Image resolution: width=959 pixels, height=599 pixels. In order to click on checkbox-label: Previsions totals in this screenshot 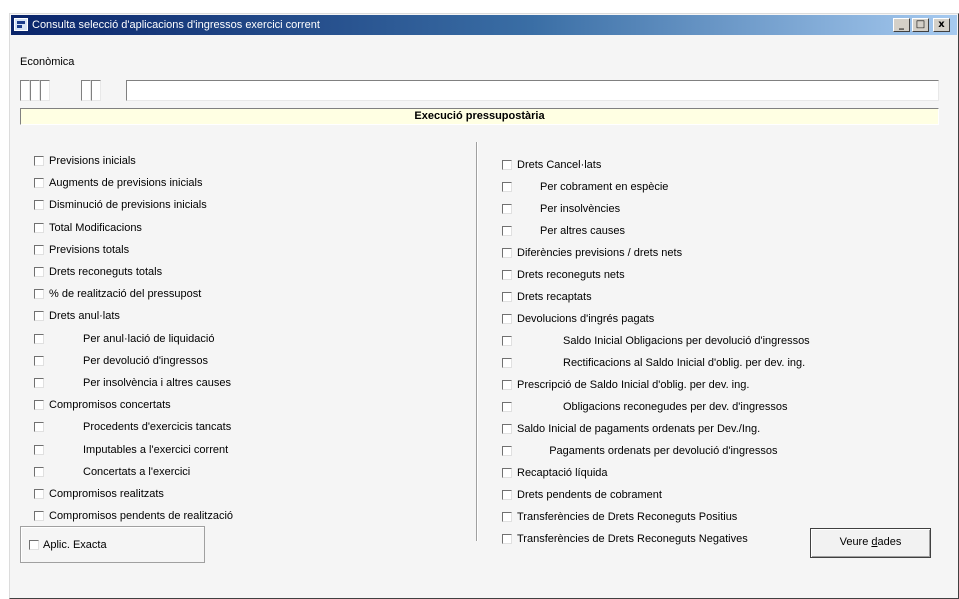, I will do `click(89, 249)`.